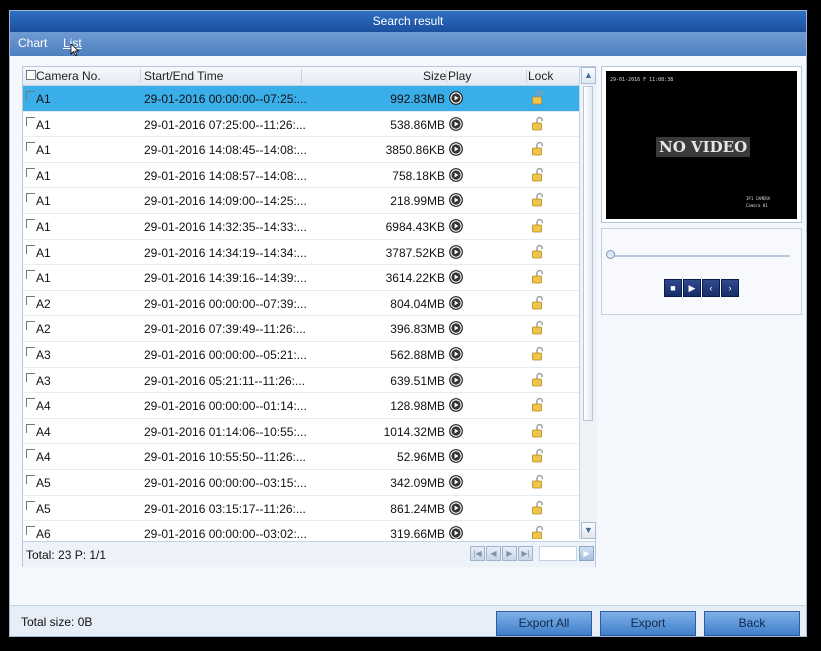  Describe the element at coordinates (43, 406) in the screenshot. I see `camera-number: A4` at that location.